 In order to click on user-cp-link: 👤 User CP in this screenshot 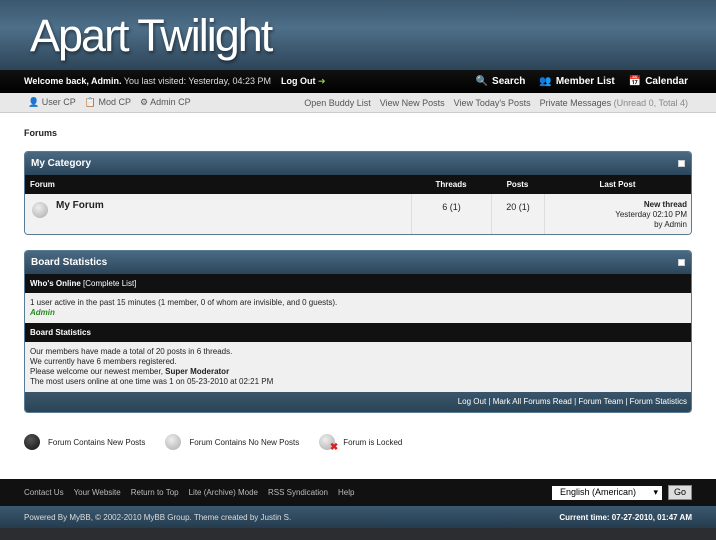, I will do `click(52, 102)`.